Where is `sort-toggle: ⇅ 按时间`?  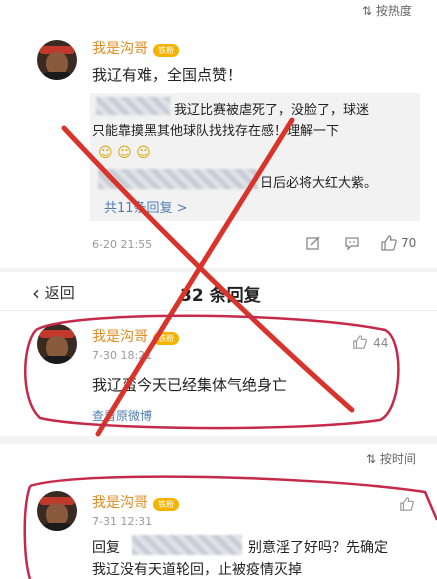
sort-toggle: ⇅ 按时间 is located at coordinates (391, 458).